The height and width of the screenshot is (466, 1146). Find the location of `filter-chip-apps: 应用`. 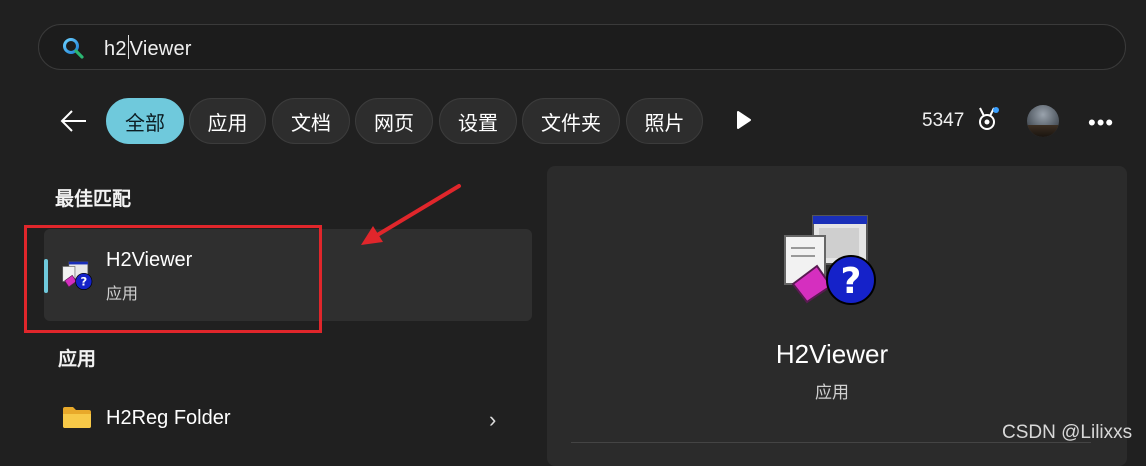

filter-chip-apps: 应用 is located at coordinates (227, 121).